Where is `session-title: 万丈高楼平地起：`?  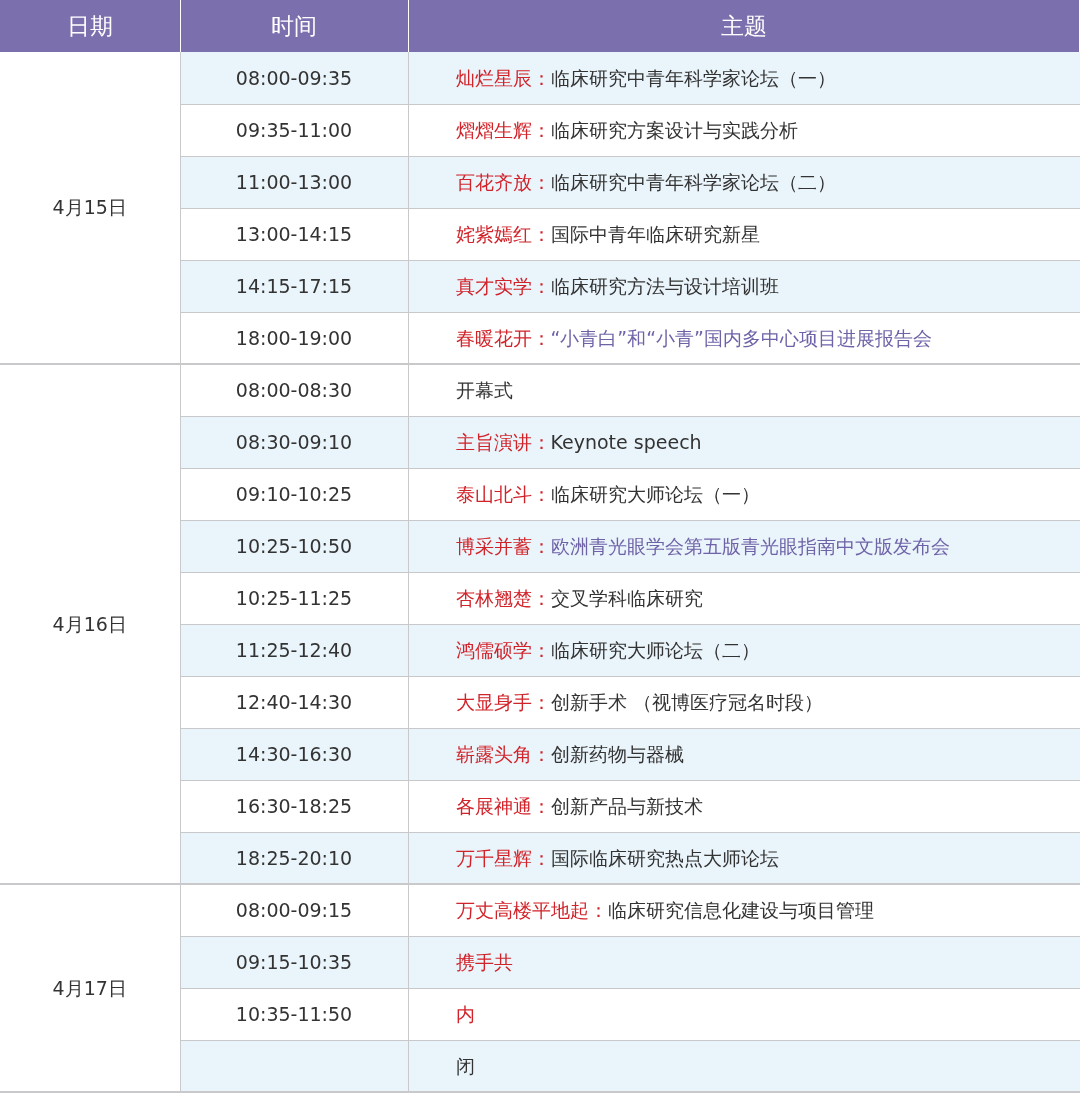
session-title: 万丈高楼平地起： is located at coordinates (531, 910).